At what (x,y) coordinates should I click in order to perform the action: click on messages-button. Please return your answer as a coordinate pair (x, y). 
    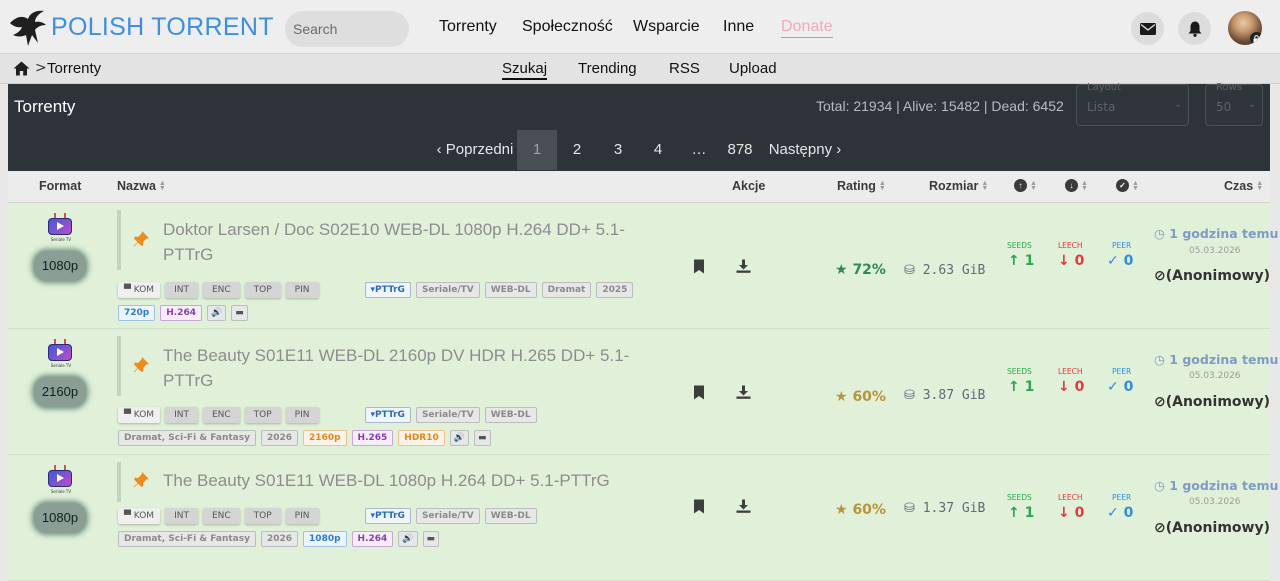
    Looking at the image, I should click on (1147, 28).